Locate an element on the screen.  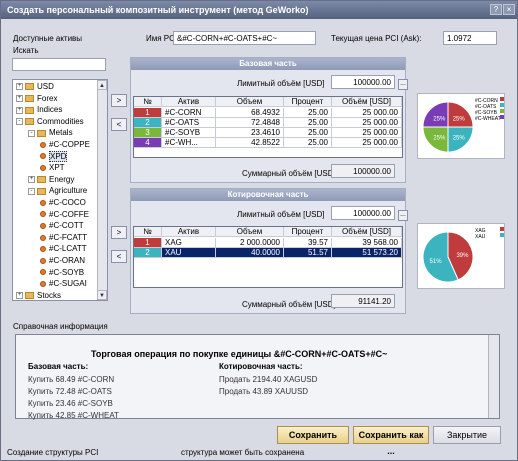
close-button: Закрытие is located at coordinates (467, 435).